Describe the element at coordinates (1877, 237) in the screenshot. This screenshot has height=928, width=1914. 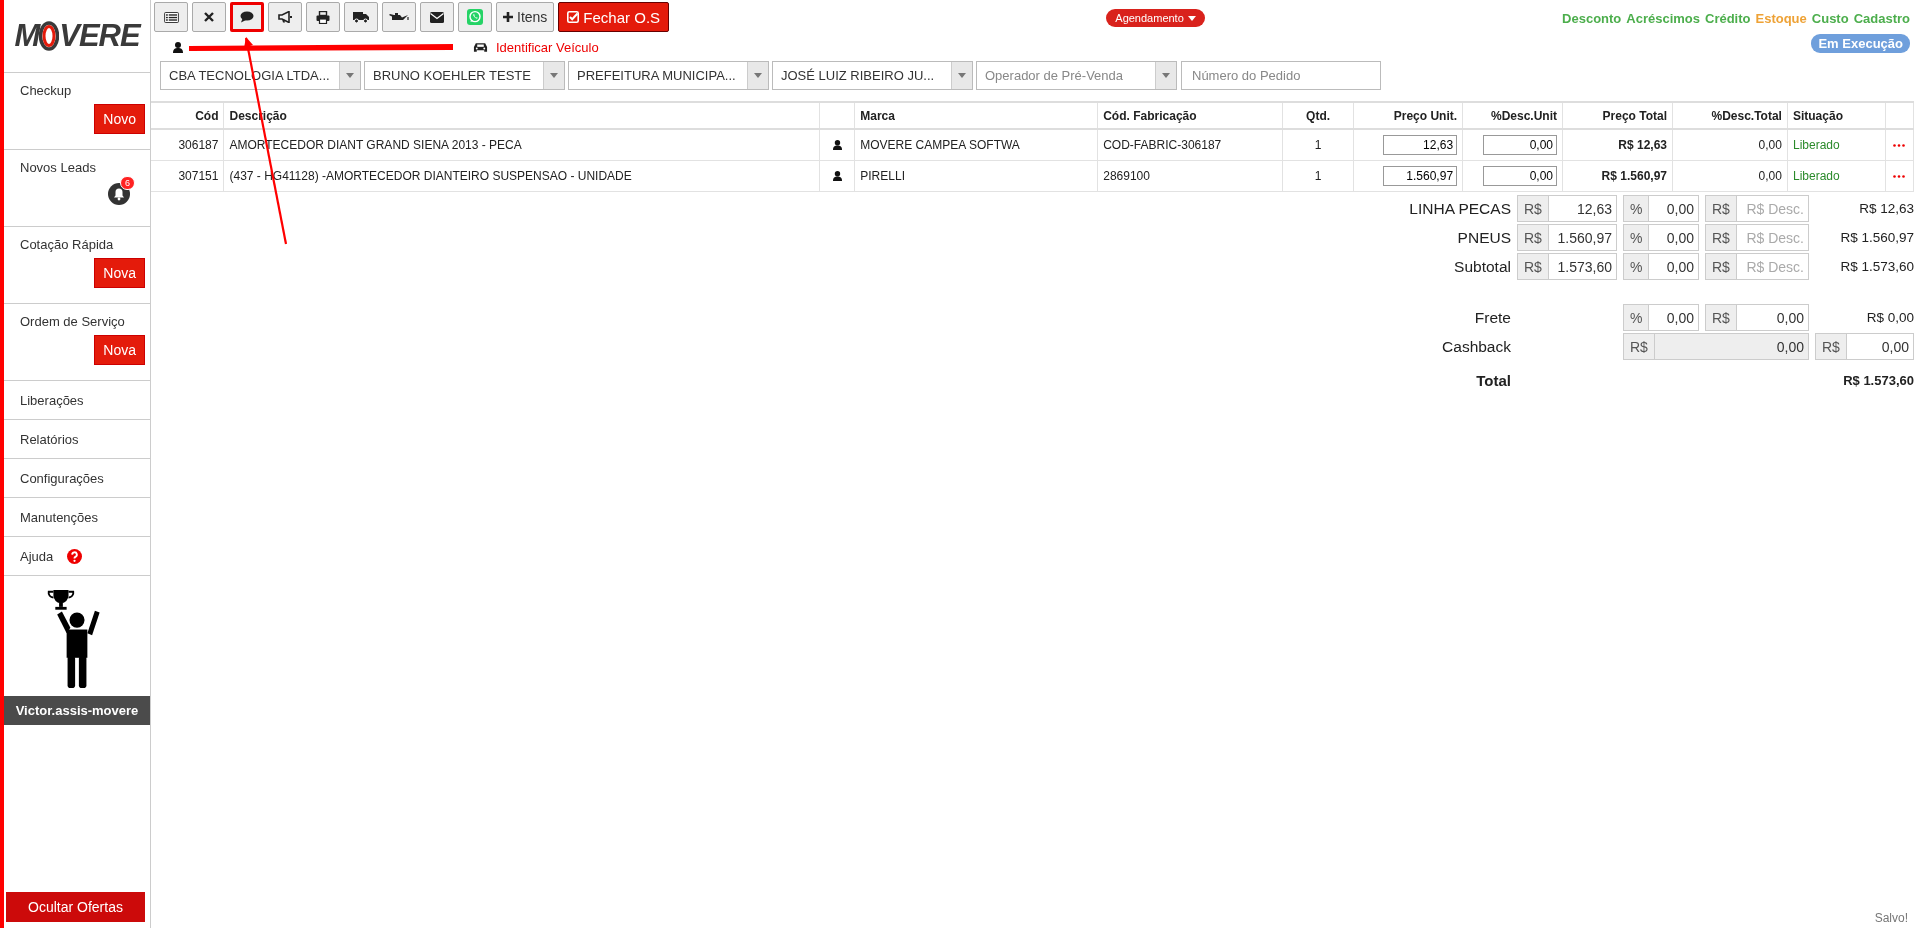
I see `totals-value: R$ 1.560,97` at that location.